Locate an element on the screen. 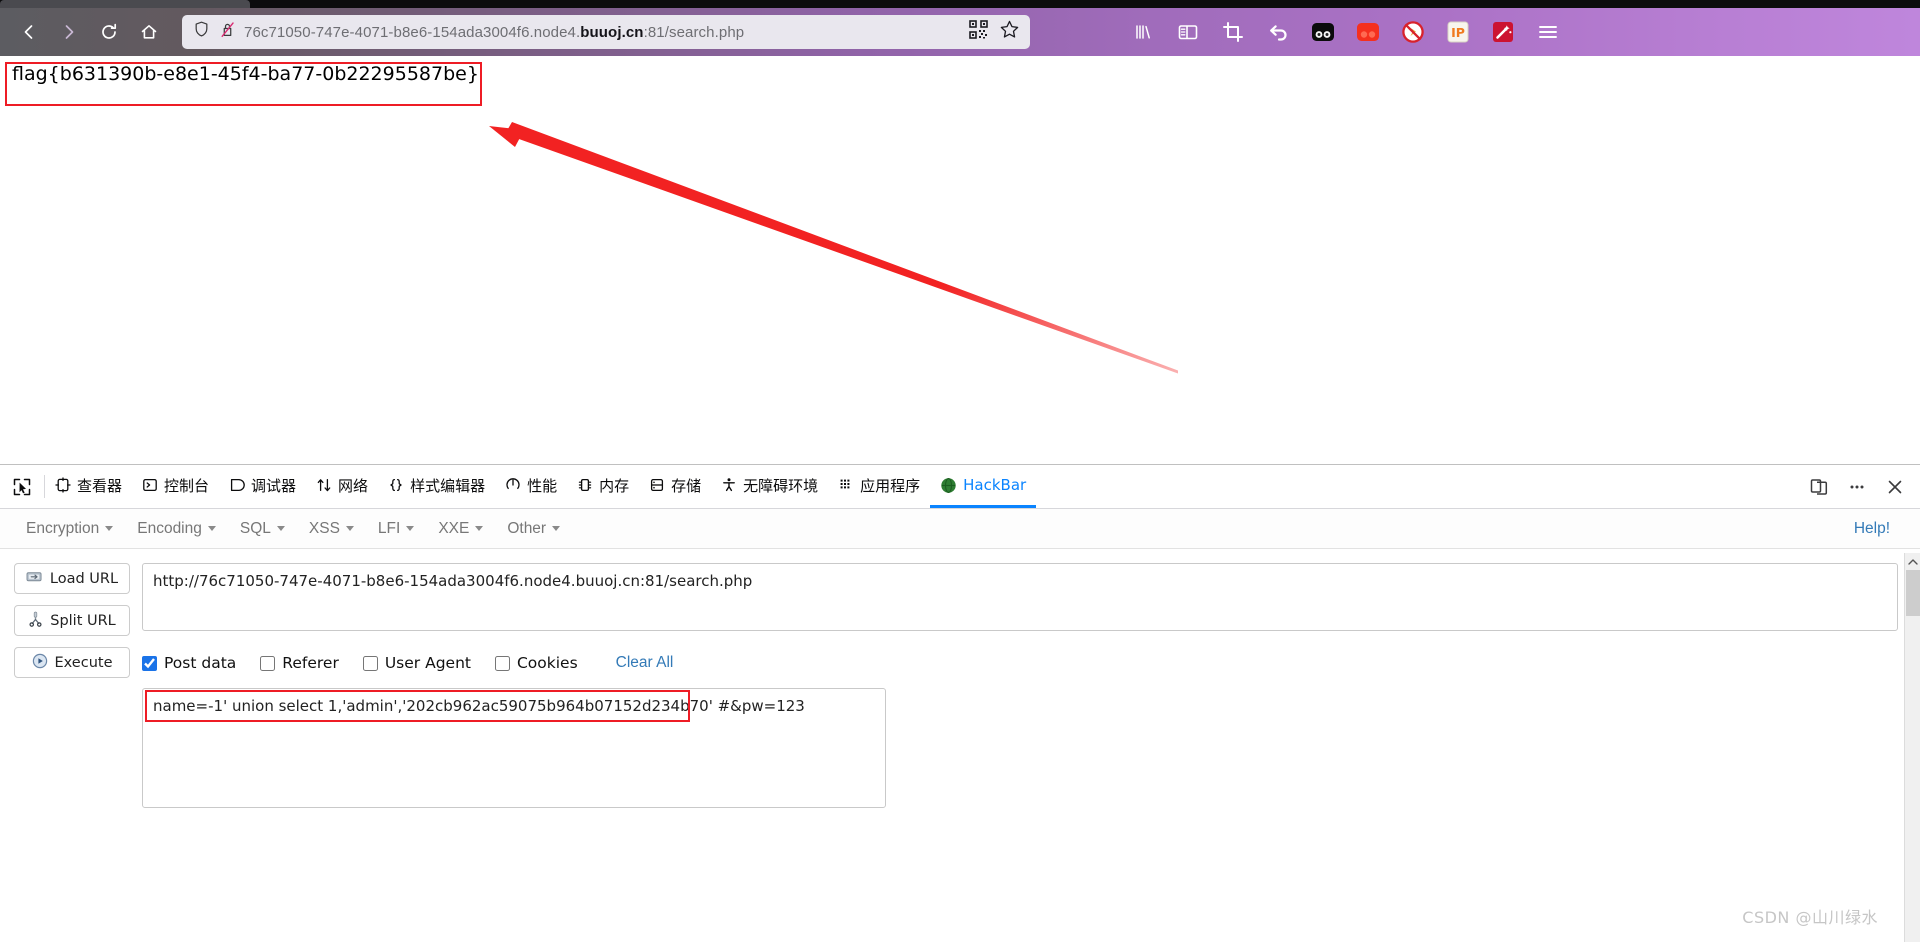  shield-icon is located at coordinates (201, 32).